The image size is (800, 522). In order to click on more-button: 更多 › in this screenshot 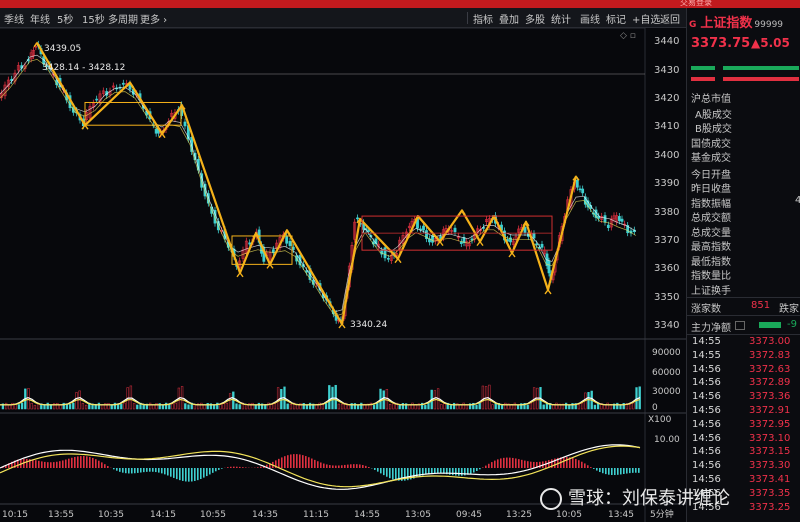, I will do `click(153, 18)`.